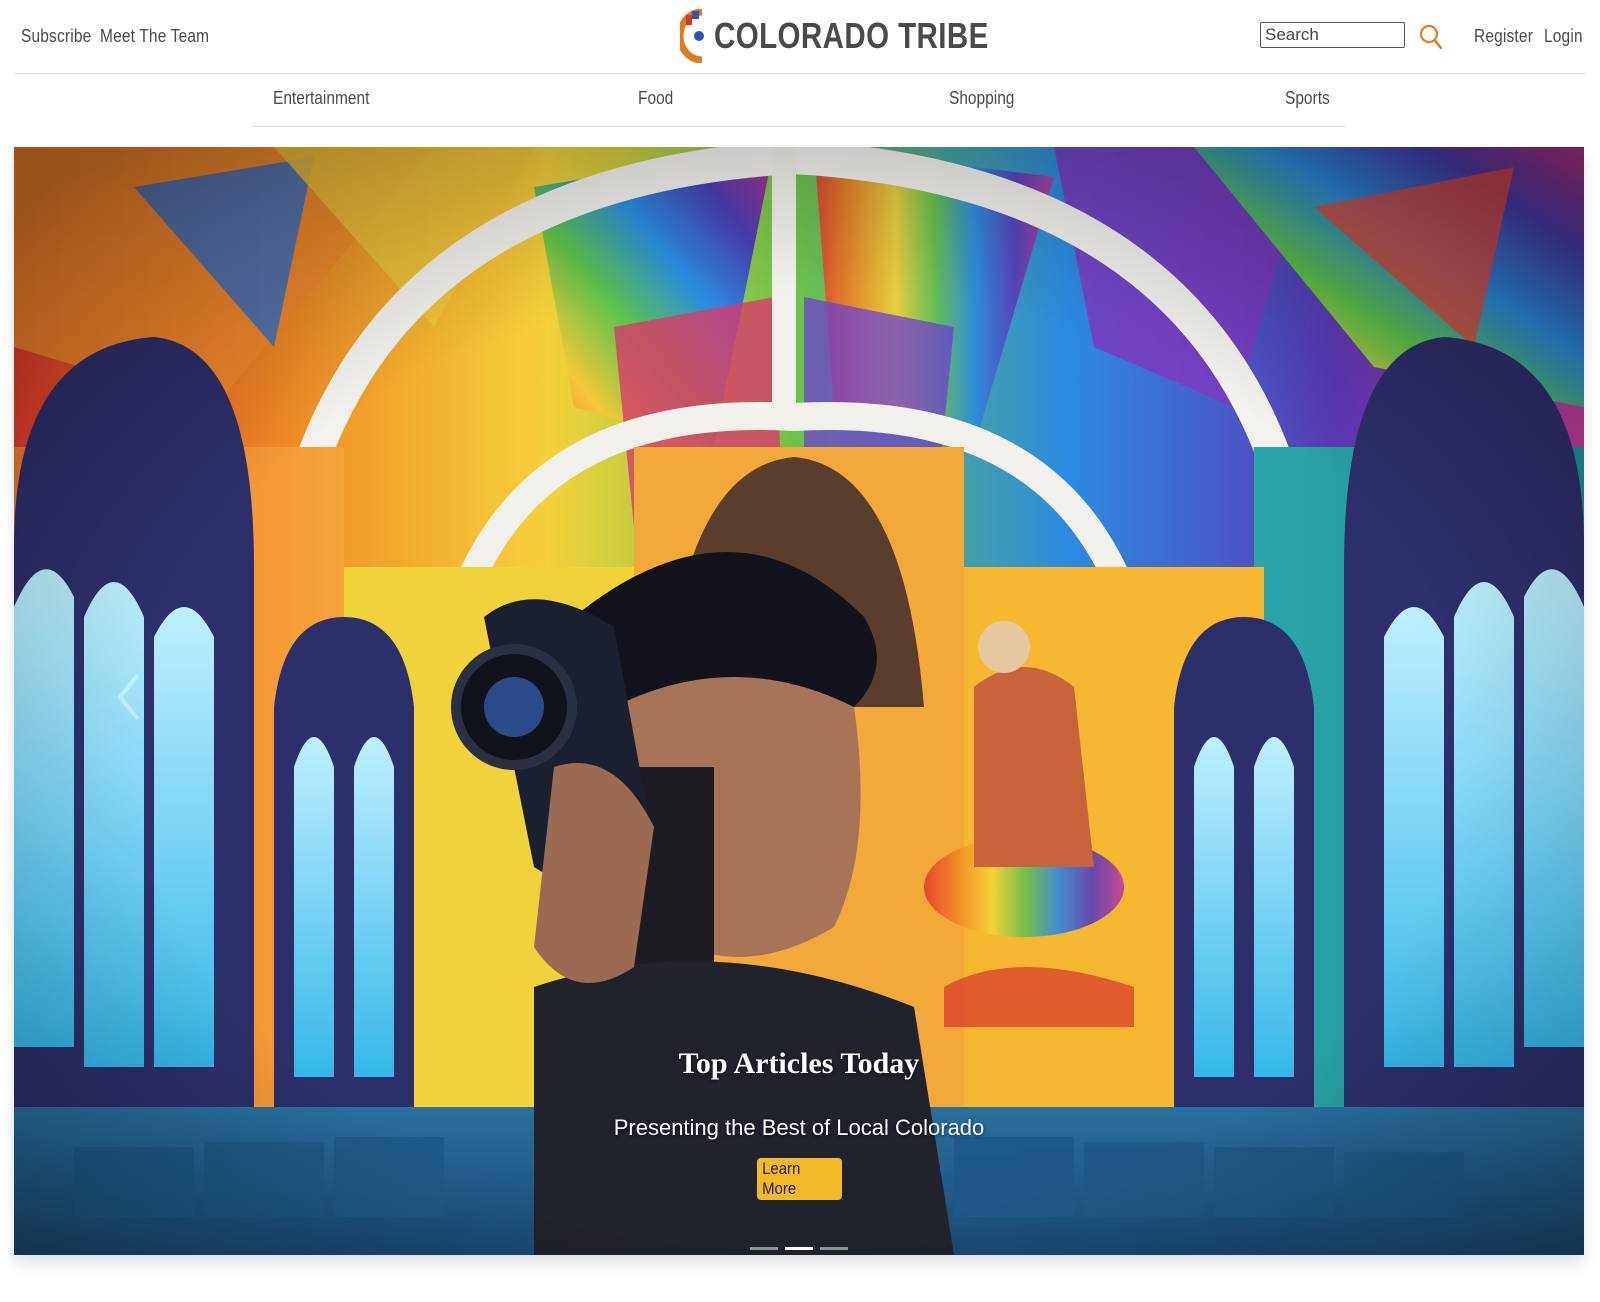 Image resolution: width=1600 pixels, height=1302 pixels. What do you see at coordinates (693, 36) in the screenshot?
I see `logo-mark-icon` at bounding box center [693, 36].